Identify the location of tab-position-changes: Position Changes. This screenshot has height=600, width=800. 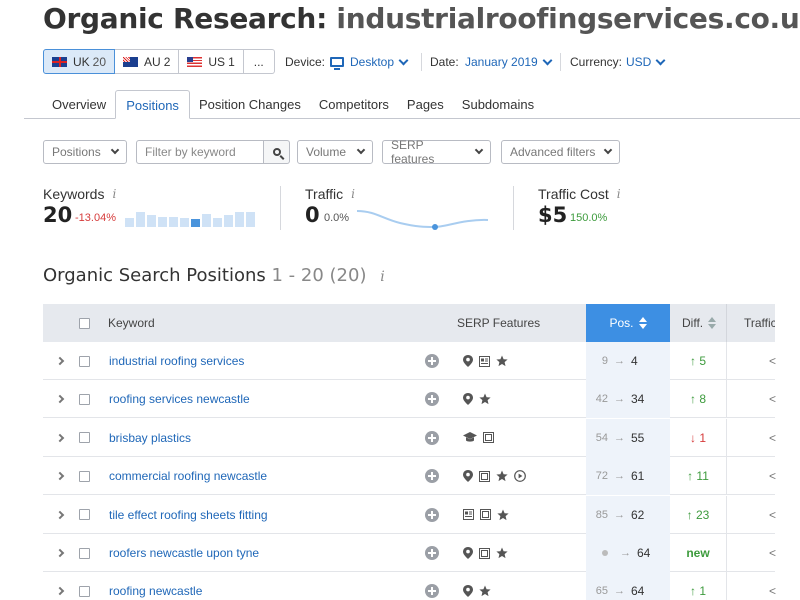
(250, 104).